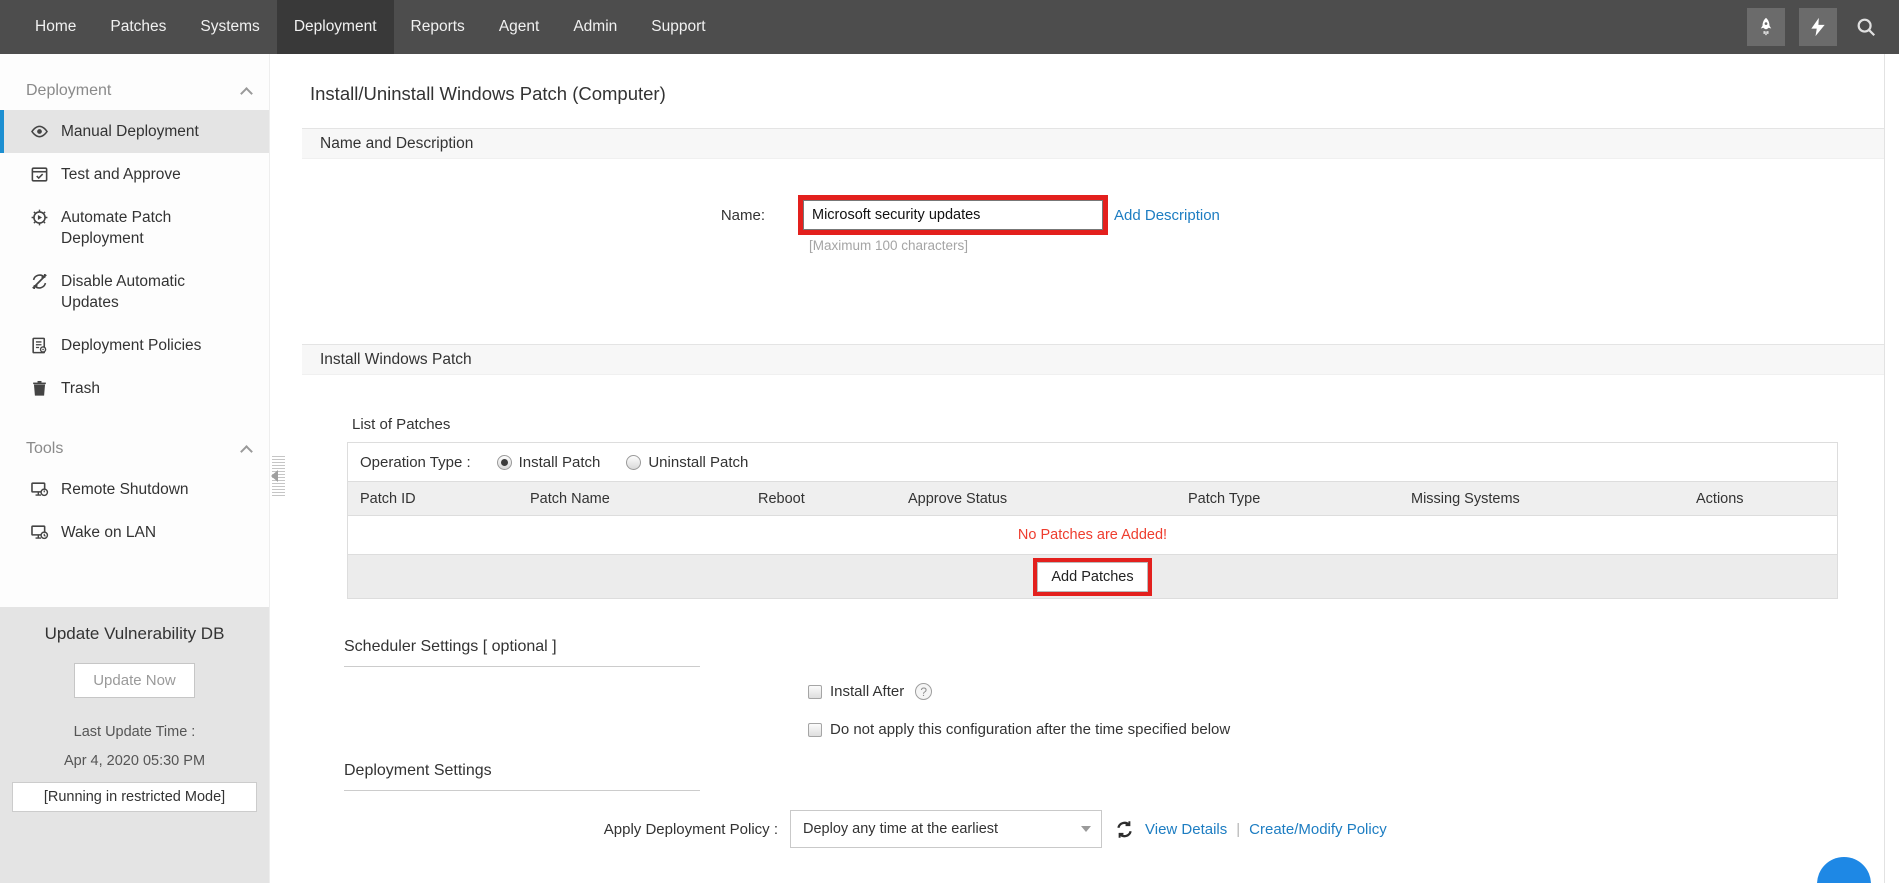 This screenshot has height=883, width=1899. What do you see at coordinates (559, 462) in the screenshot?
I see `radio-install-patch-label: Install Patch` at bounding box center [559, 462].